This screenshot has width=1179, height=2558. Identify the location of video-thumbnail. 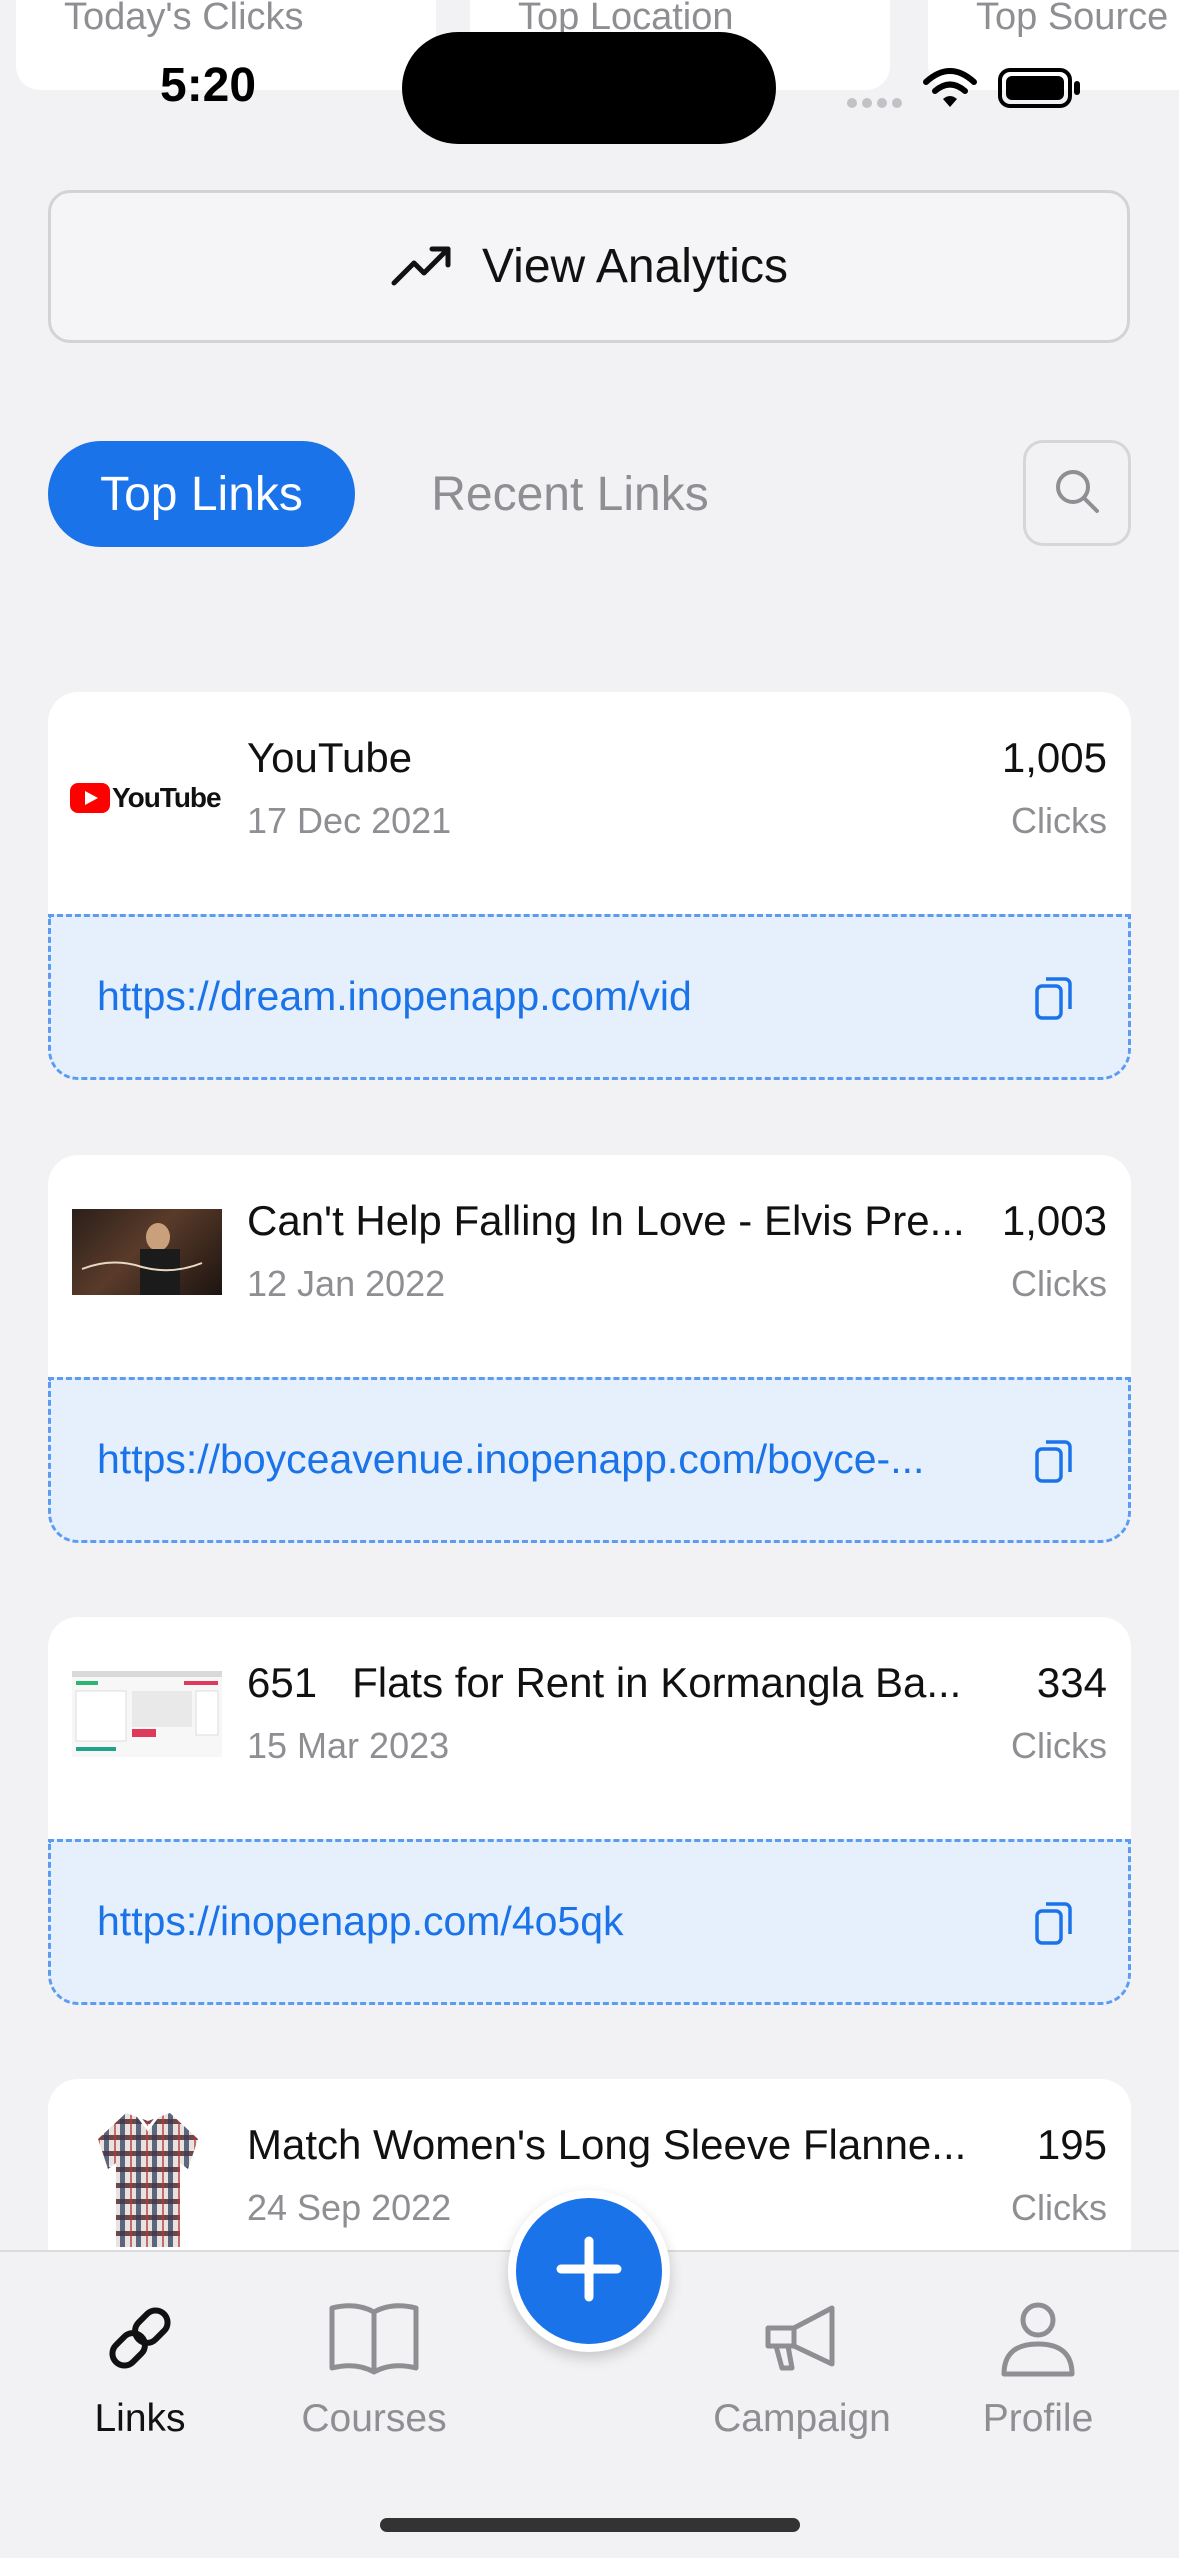
(147, 1252).